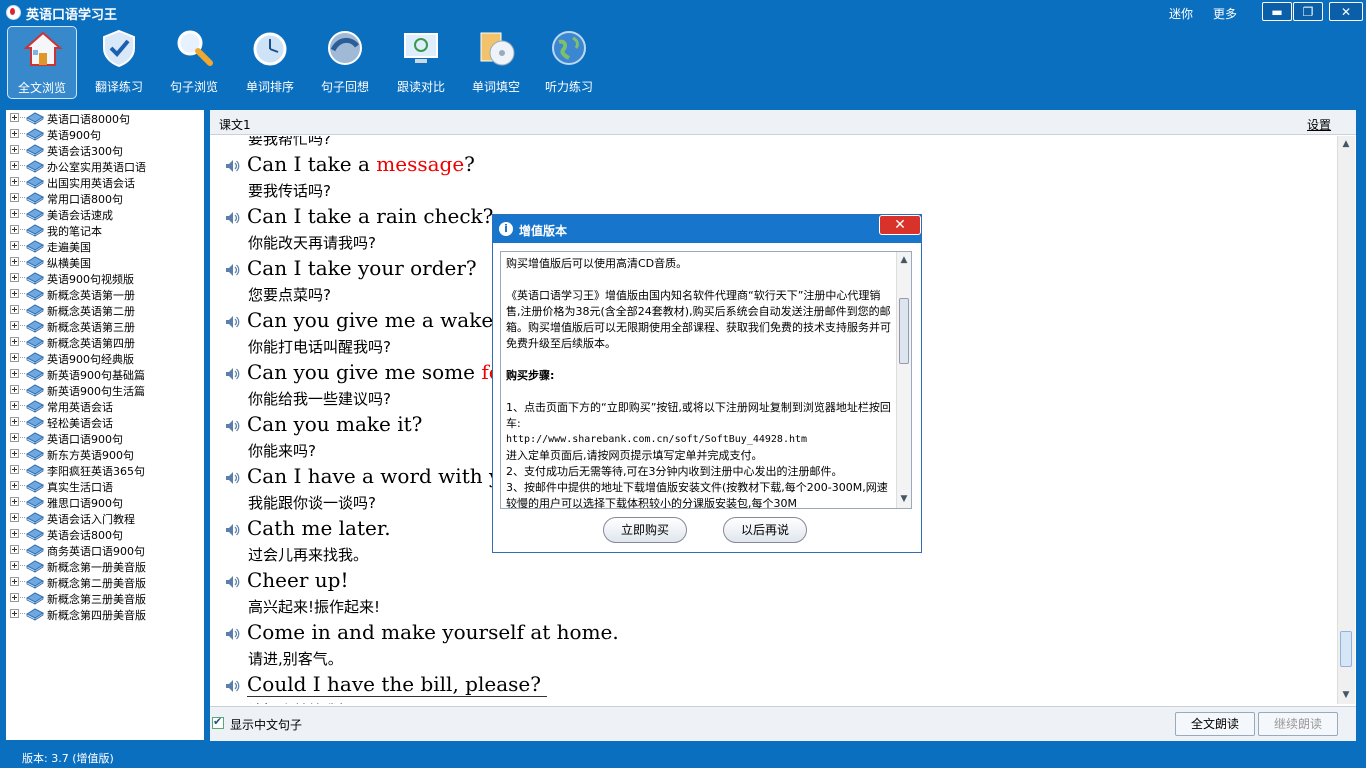 This screenshot has height=768, width=1366. Describe the element at coordinates (105, 518) in the screenshot. I see `tree-item: 英语会话入门教程` at that location.